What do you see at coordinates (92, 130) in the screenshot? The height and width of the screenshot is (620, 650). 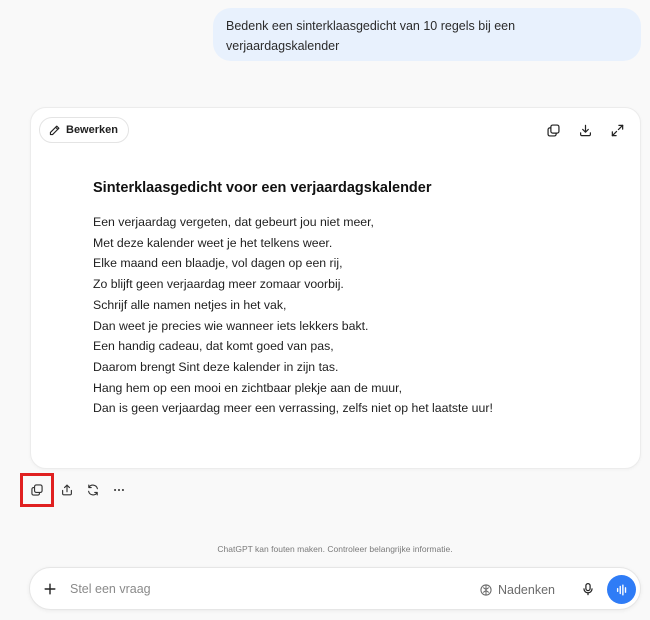 I see `edit-button-label: Bewerken` at bounding box center [92, 130].